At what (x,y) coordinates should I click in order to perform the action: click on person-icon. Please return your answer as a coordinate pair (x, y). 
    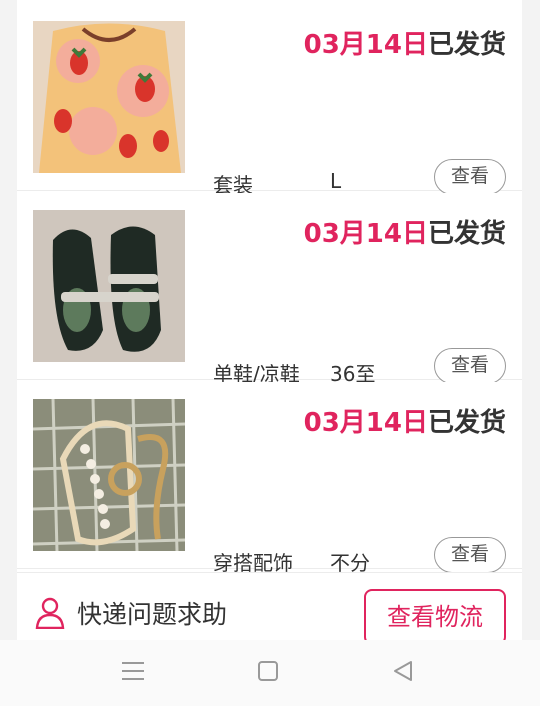
    Looking at the image, I should click on (50, 613).